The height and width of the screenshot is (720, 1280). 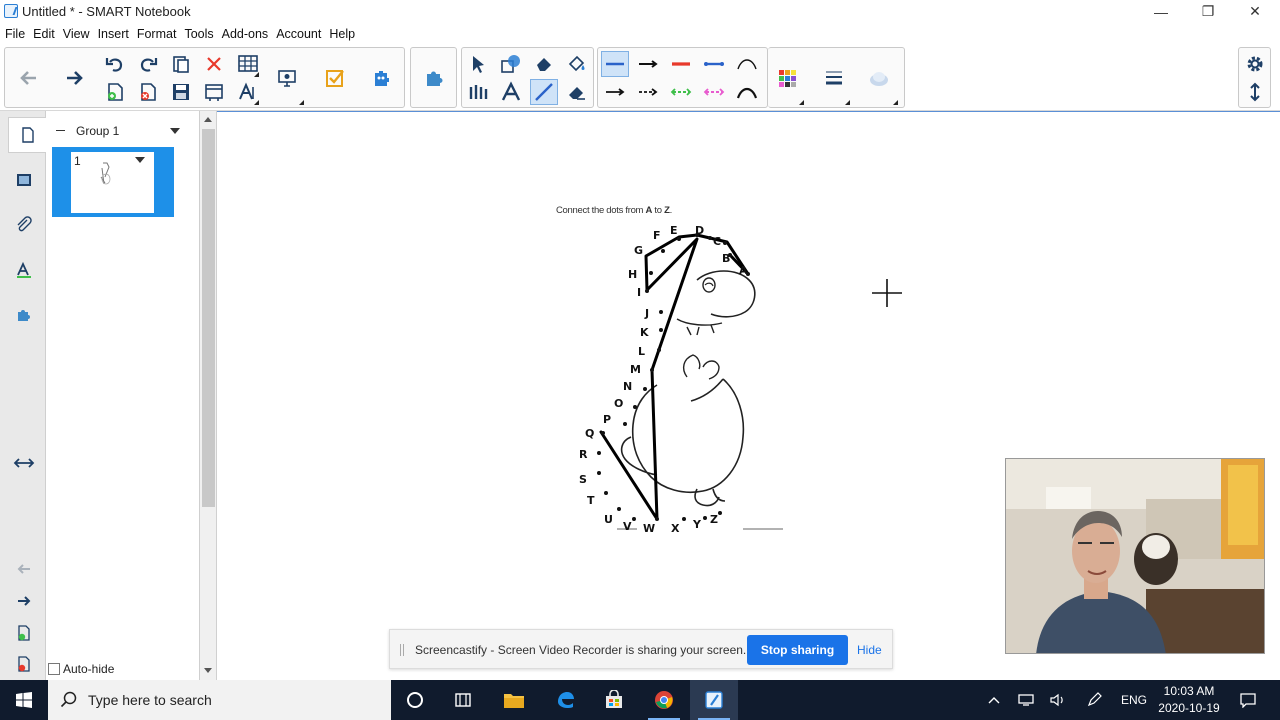 What do you see at coordinates (381, 78) in the screenshot?
I see `activity-builder-icon` at bounding box center [381, 78].